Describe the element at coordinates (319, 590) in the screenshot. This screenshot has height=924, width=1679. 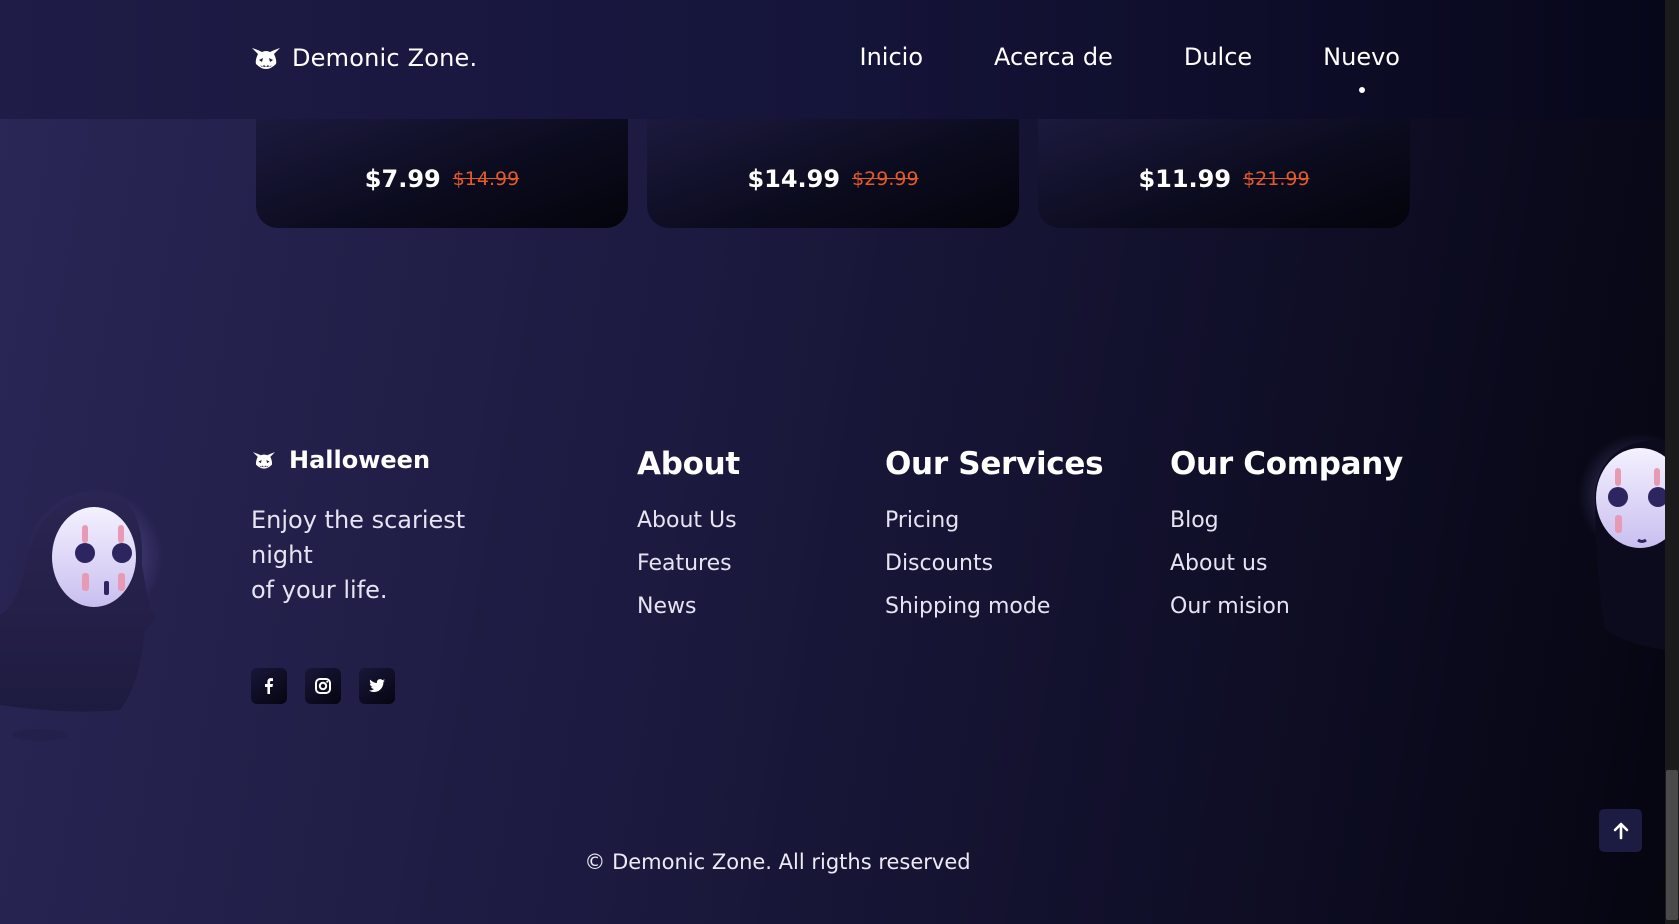
I see `tagline-line: of your life.` at that location.